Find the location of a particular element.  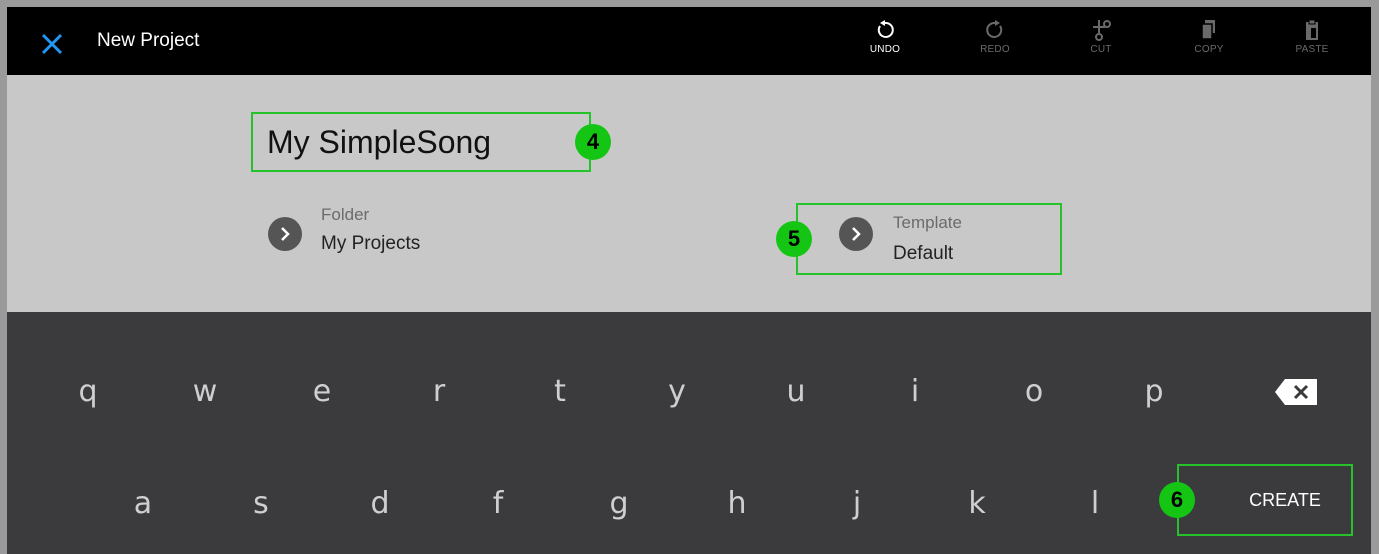

key-i: i is located at coordinates (915, 392).